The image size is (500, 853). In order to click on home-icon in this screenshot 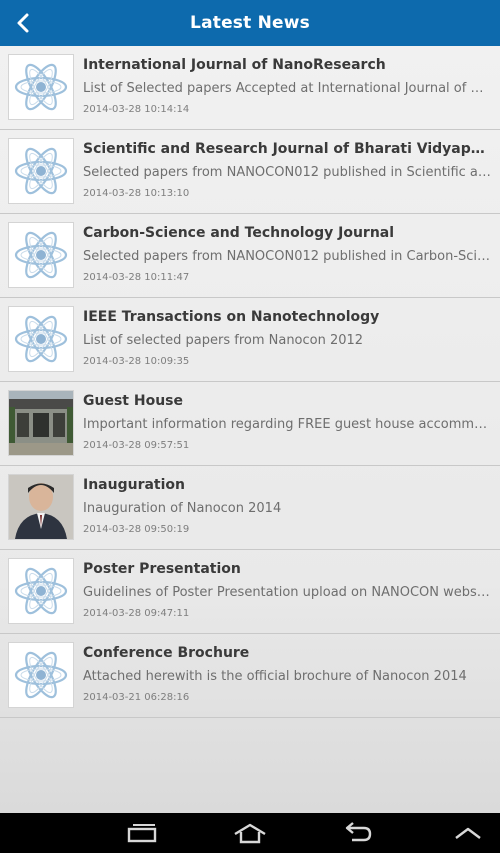, I will do `click(250, 833)`.